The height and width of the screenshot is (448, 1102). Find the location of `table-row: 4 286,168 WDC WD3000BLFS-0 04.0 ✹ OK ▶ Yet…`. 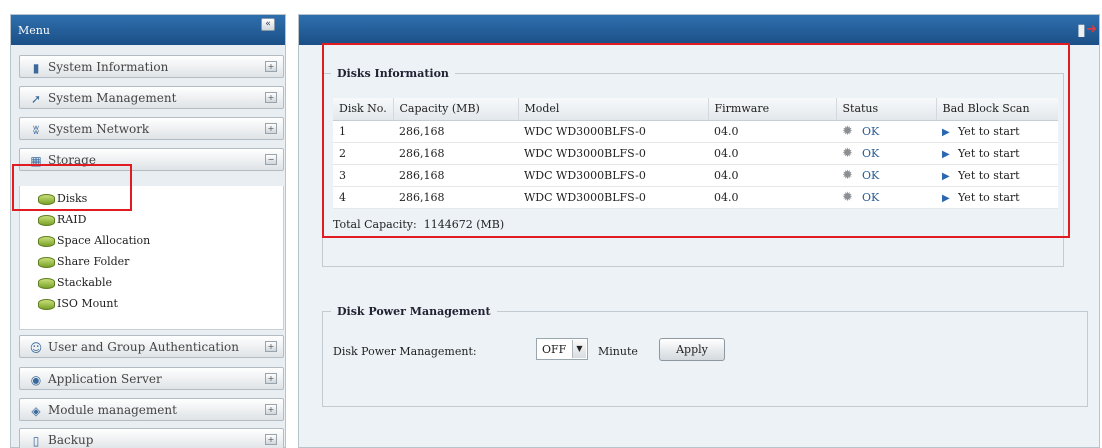

table-row: 4 286,168 WDC WD3000BLFS-0 04.0 ✹ OK ▶ Yet… is located at coordinates (695, 197).